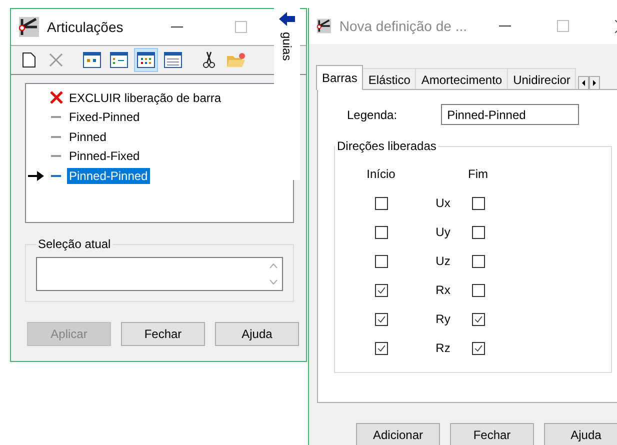  Describe the element at coordinates (510, 114) in the screenshot. I see `legend-field: Pinned-Pinned` at that location.